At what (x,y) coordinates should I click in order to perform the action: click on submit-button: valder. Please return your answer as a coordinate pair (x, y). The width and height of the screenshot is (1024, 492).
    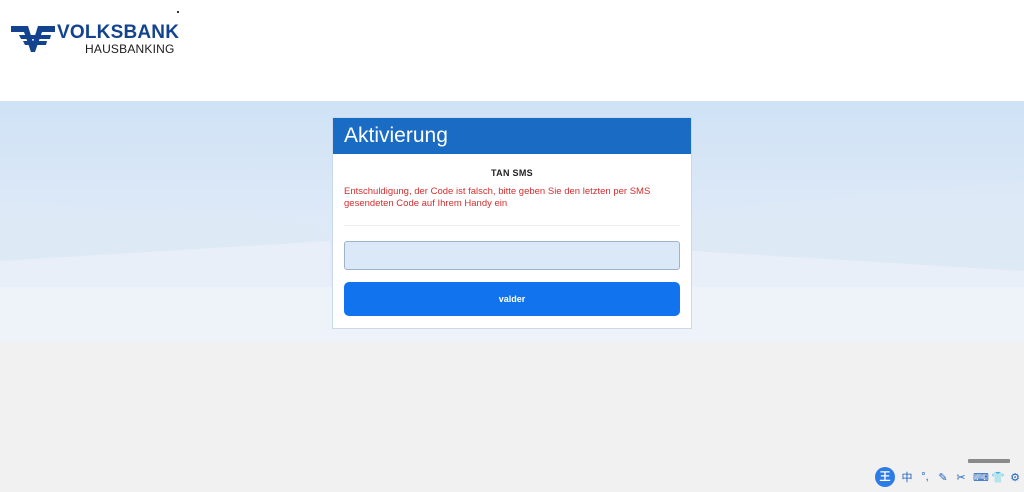
    Looking at the image, I should click on (512, 299).